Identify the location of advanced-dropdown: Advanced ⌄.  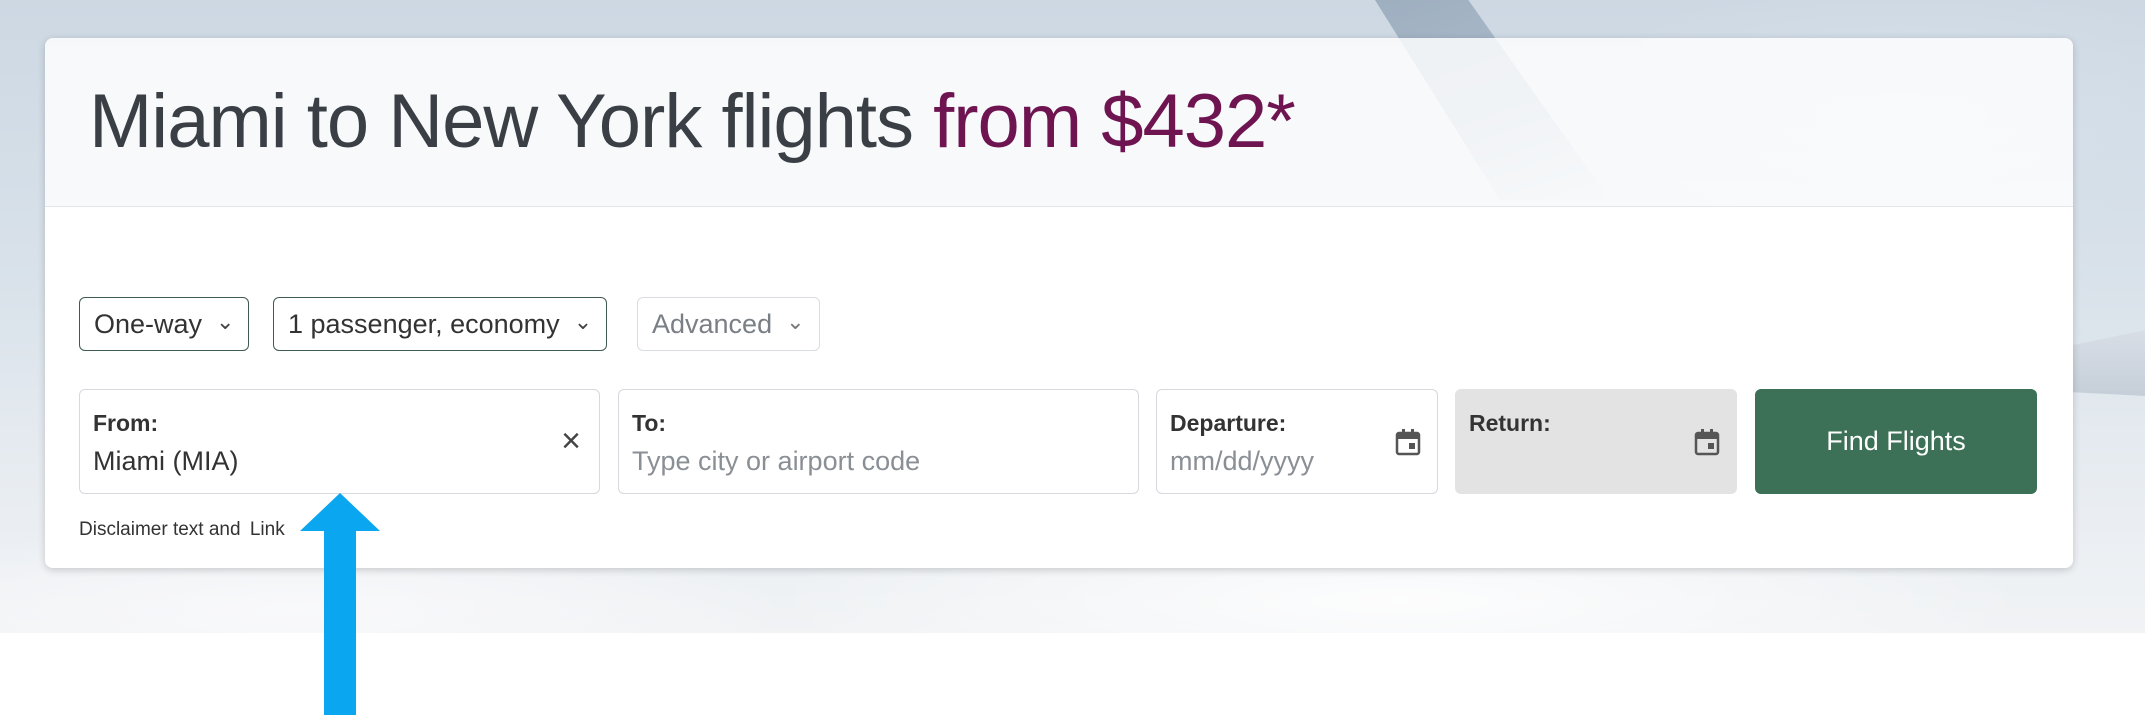
(728, 324).